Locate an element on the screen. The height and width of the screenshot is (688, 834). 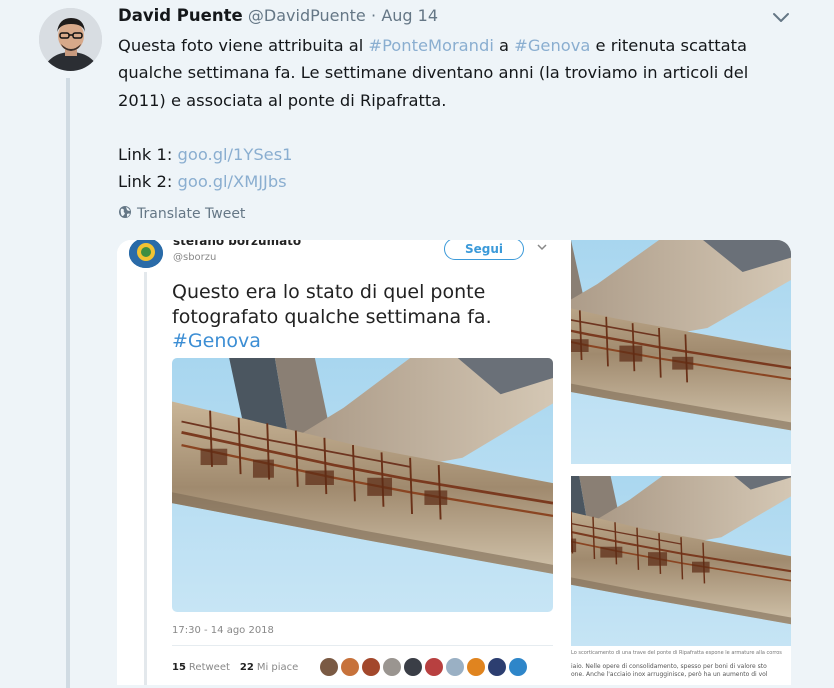
hashtag-pontemorandi: #PonteMorandi is located at coordinates (430, 45).